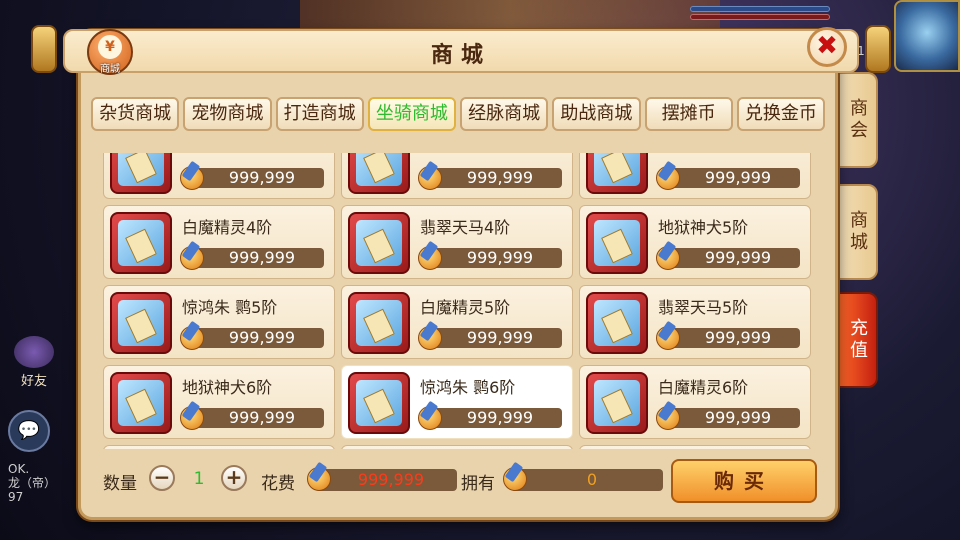 The width and height of the screenshot is (960, 540). Describe the element at coordinates (703, 387) in the screenshot. I see `item-name: 白魔精灵6阶` at that location.